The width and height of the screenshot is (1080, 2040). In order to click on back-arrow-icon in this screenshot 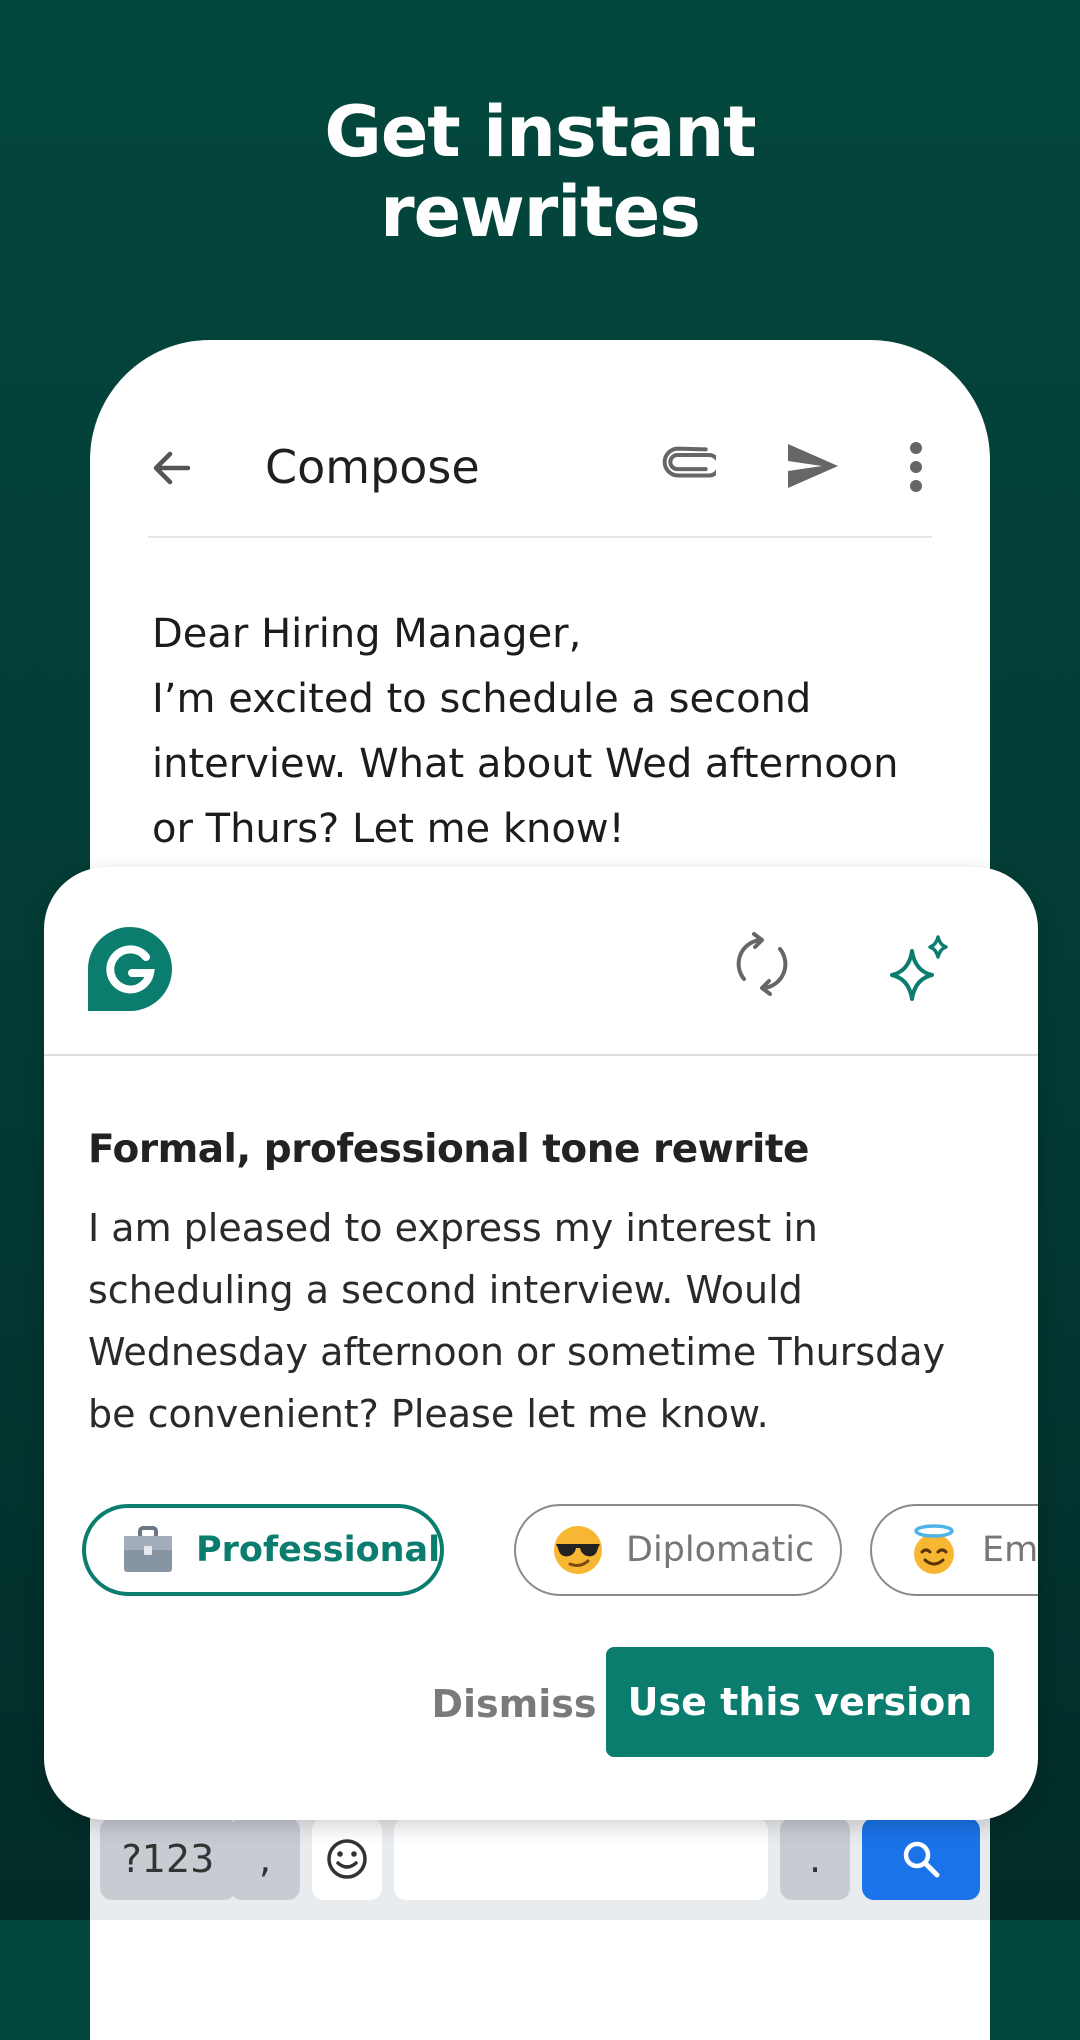, I will do `click(172, 468)`.